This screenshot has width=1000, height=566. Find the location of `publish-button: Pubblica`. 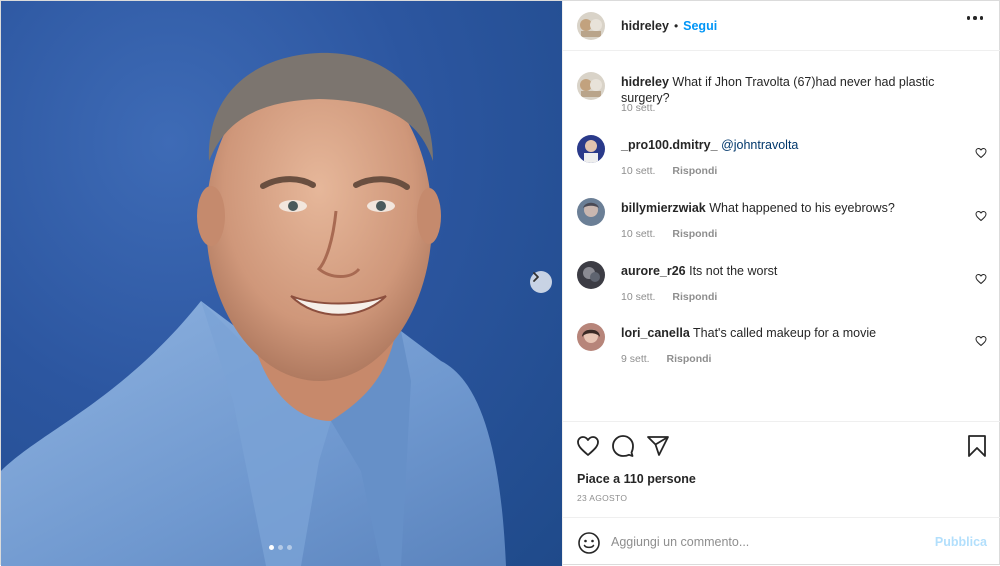

publish-button: Pubblica is located at coordinates (961, 542).